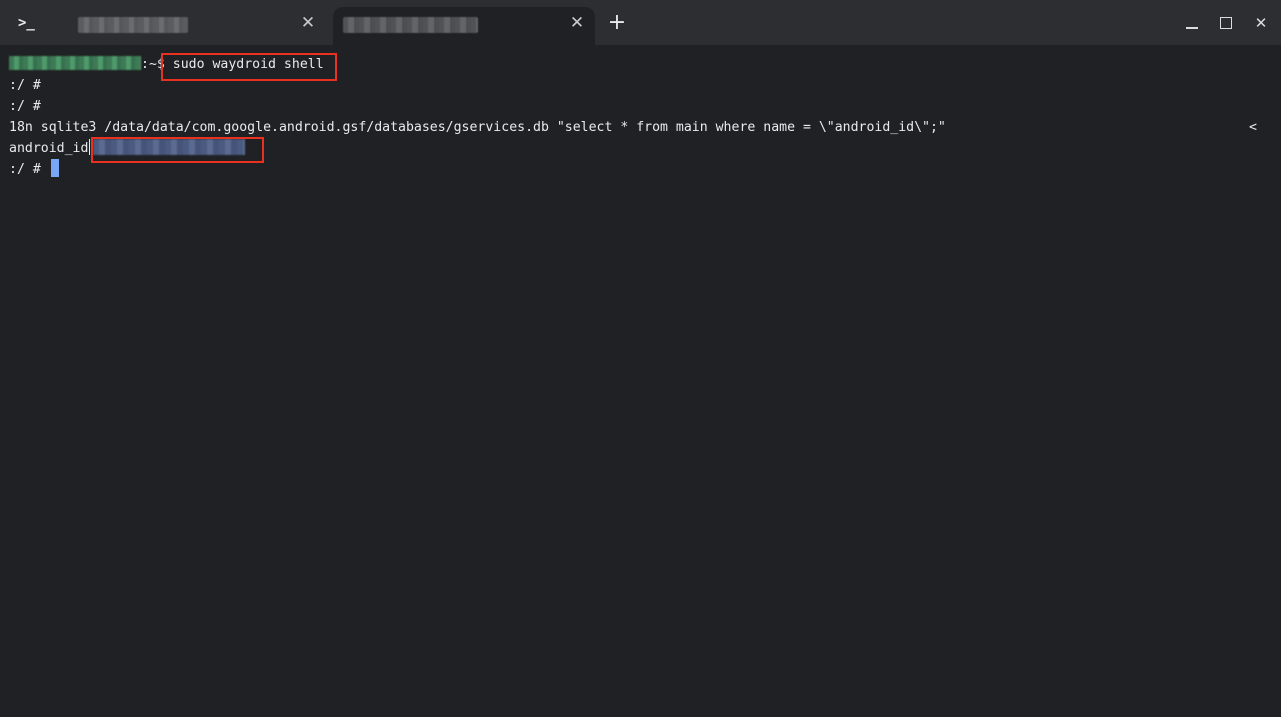 This screenshot has height=717, width=1281. What do you see at coordinates (25, 169) in the screenshot?
I see `current-prompt: :/ #` at bounding box center [25, 169].